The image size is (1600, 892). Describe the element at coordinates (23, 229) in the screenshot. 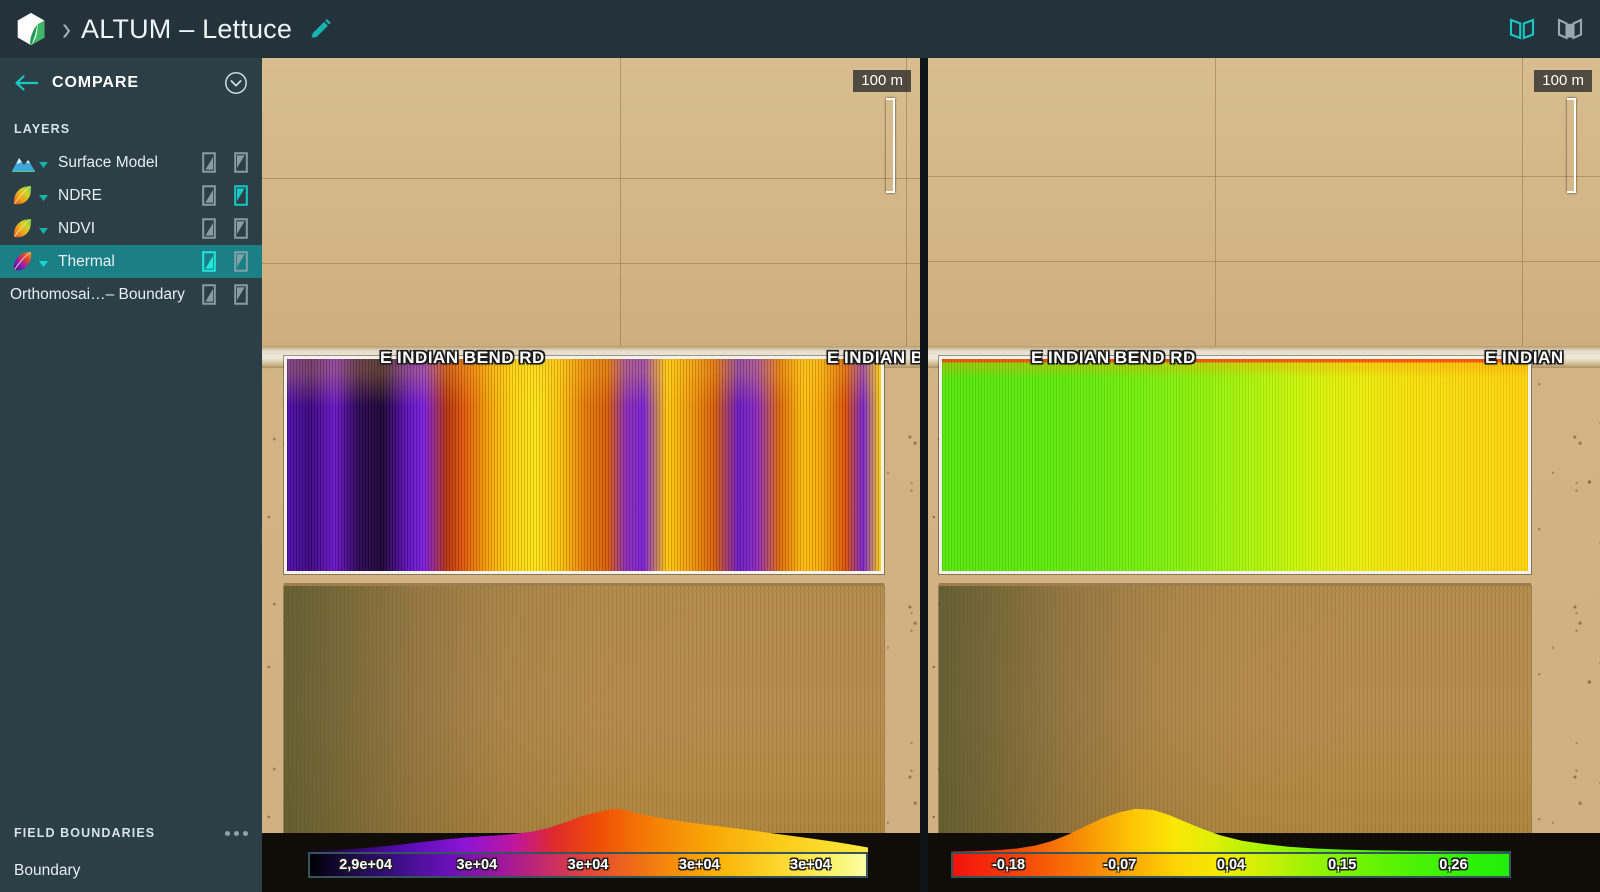

I see `ndvi-leaf-icon` at that location.